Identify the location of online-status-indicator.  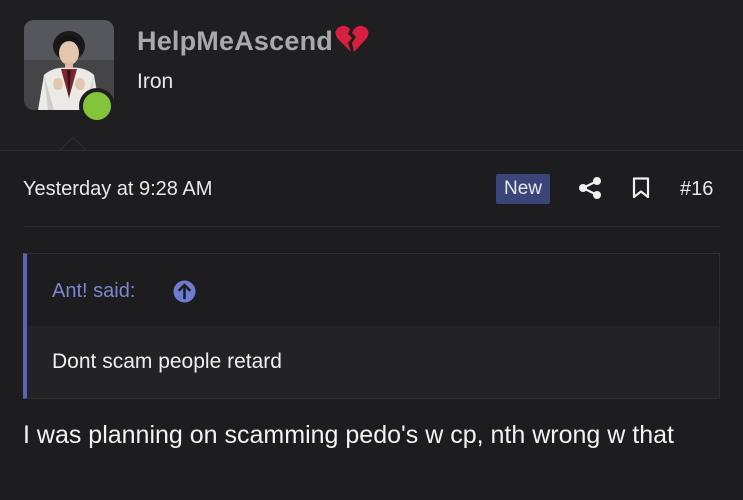
(97, 106).